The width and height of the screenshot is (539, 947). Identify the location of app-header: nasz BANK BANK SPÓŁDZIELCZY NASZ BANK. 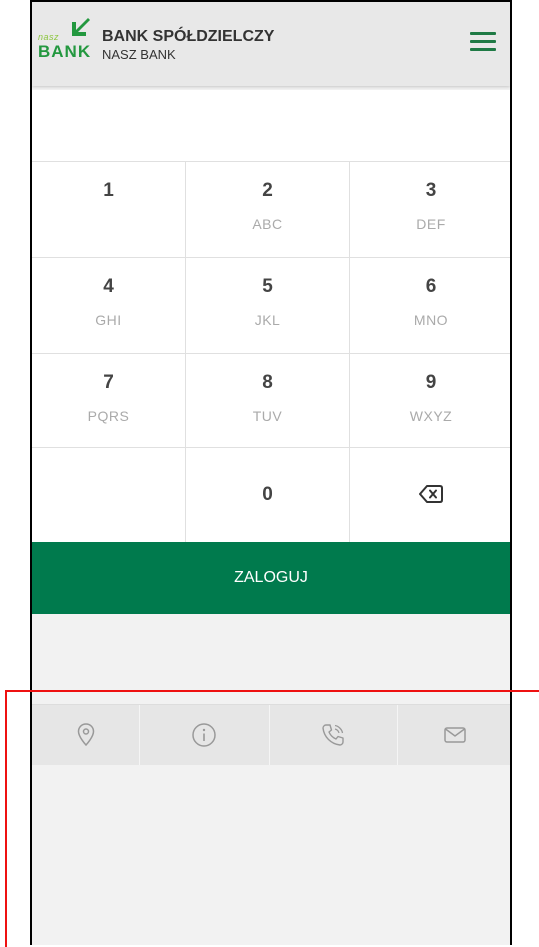
(271, 44).